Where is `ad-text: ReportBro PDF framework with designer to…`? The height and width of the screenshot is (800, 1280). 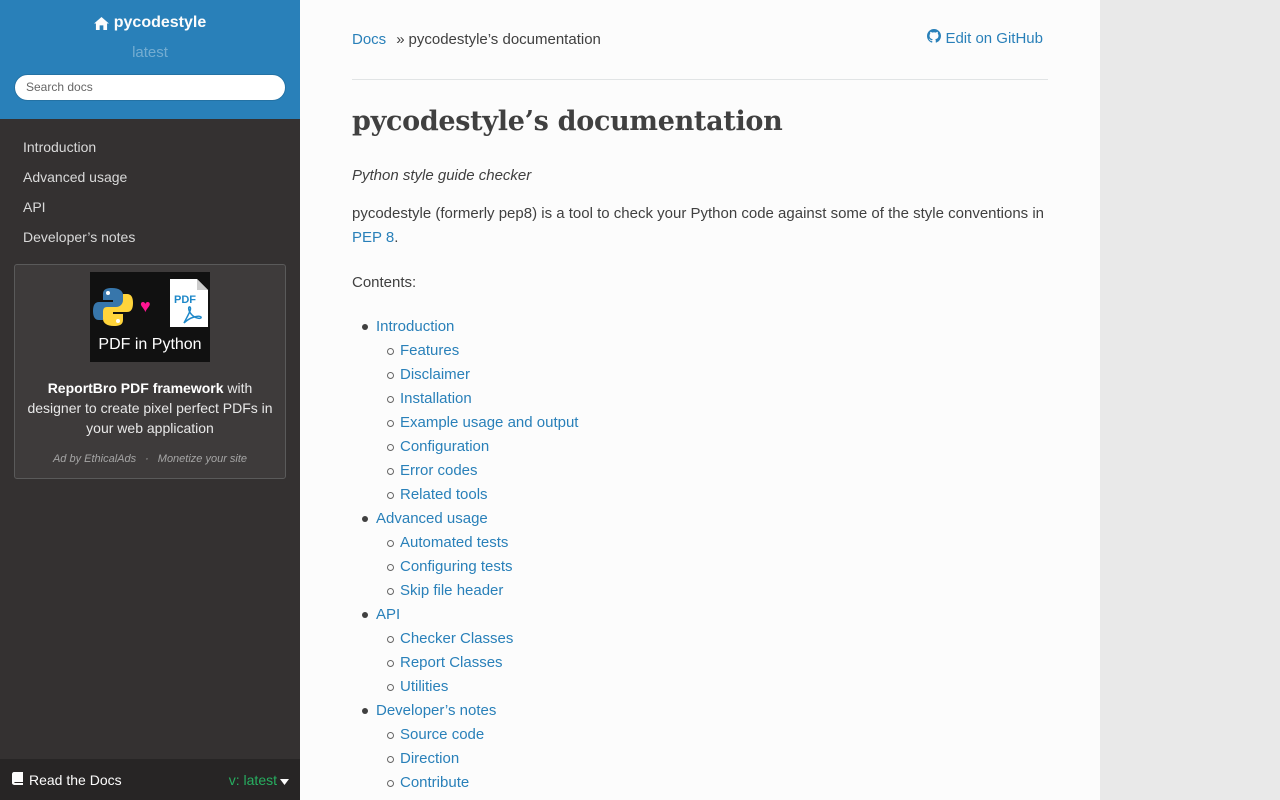
ad-text: ReportBro PDF framework with designer to… is located at coordinates (150, 408).